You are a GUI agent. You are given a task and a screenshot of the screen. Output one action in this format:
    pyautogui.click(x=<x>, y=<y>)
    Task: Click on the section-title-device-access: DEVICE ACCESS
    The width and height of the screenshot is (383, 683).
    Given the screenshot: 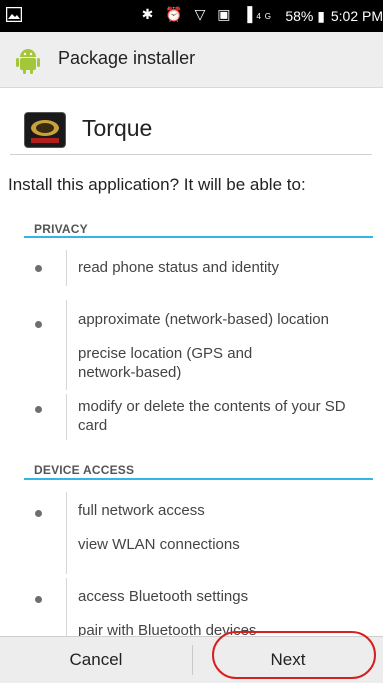 What is the action you would take?
    pyautogui.click(x=84, y=470)
    